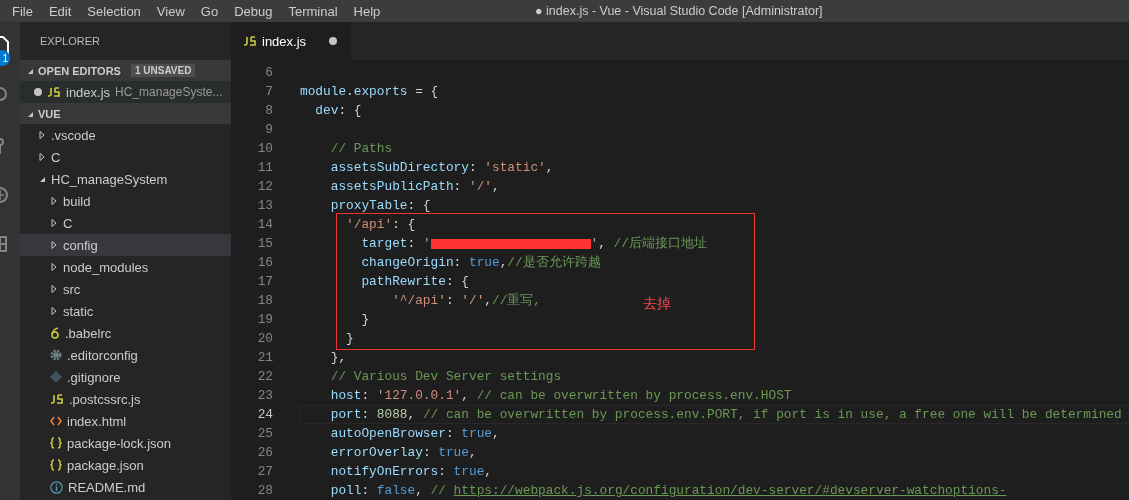 This screenshot has height=500, width=1129. What do you see at coordinates (264, 224) in the screenshot?
I see `line-number: 14` at bounding box center [264, 224].